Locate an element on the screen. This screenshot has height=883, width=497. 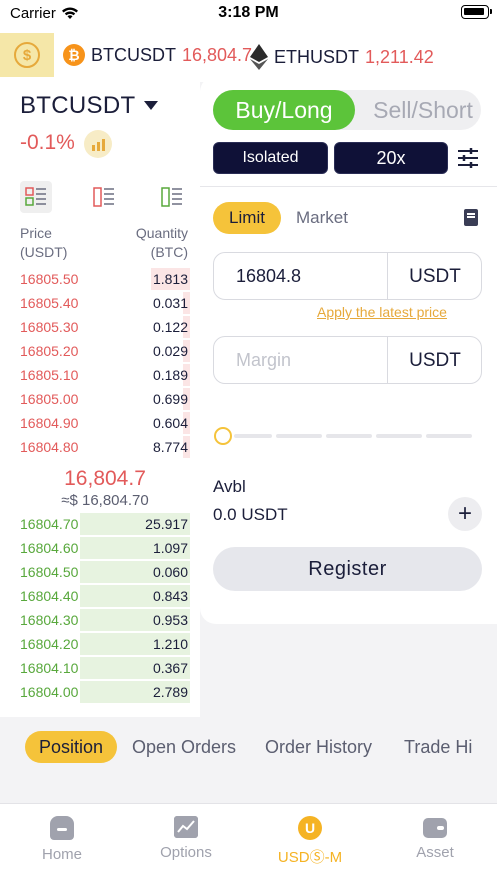
ask-row: 16805.00 0.699 is located at coordinates (100, 399).